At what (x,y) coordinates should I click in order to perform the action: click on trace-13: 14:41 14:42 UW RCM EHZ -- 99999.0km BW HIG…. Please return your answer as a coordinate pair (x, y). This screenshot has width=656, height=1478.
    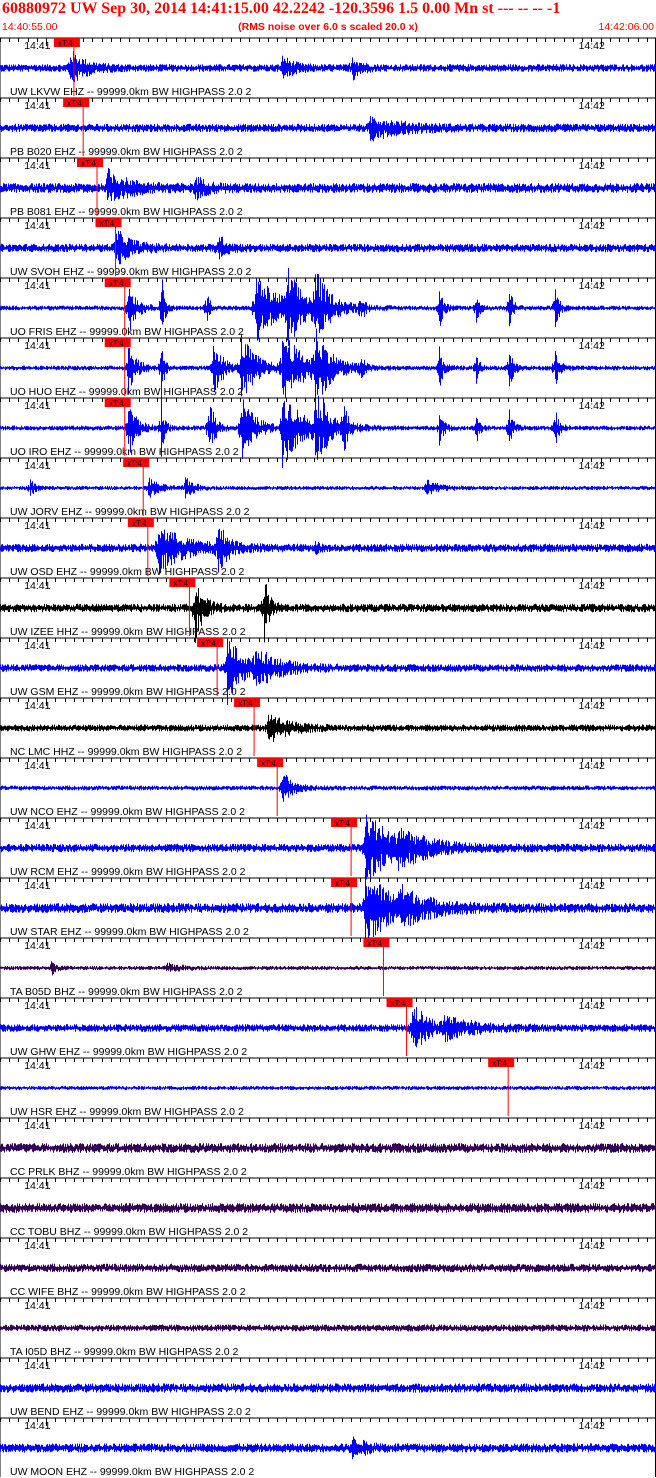
    Looking at the image, I should click on (328, 847).